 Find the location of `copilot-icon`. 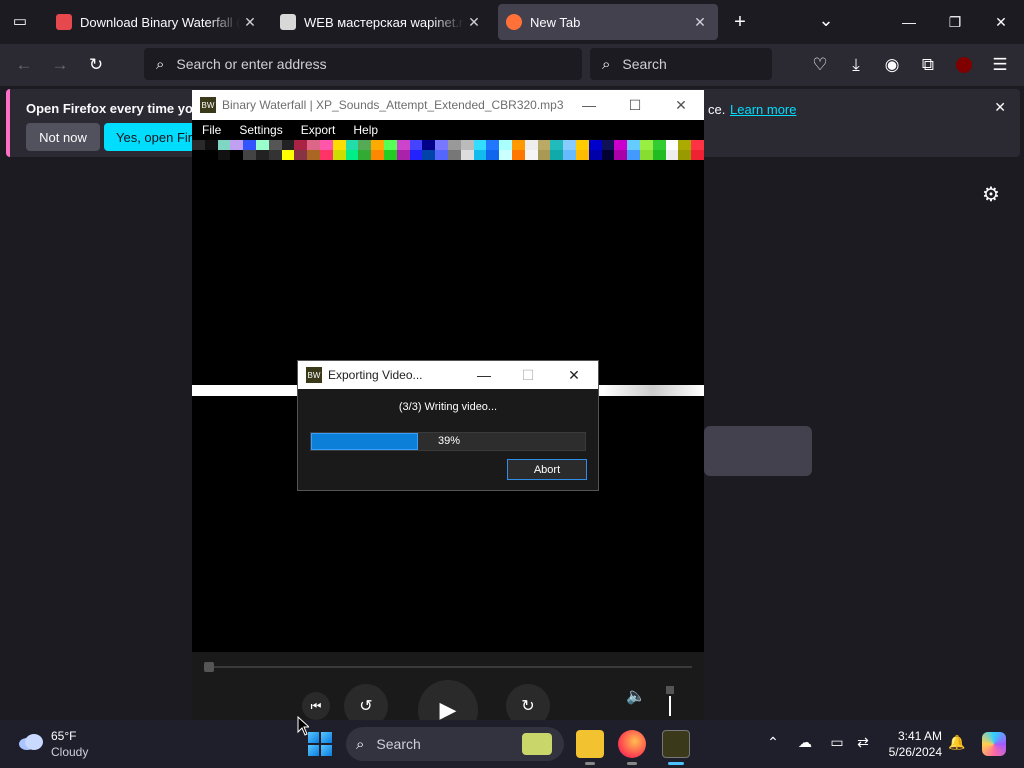

copilot-icon is located at coordinates (994, 744).